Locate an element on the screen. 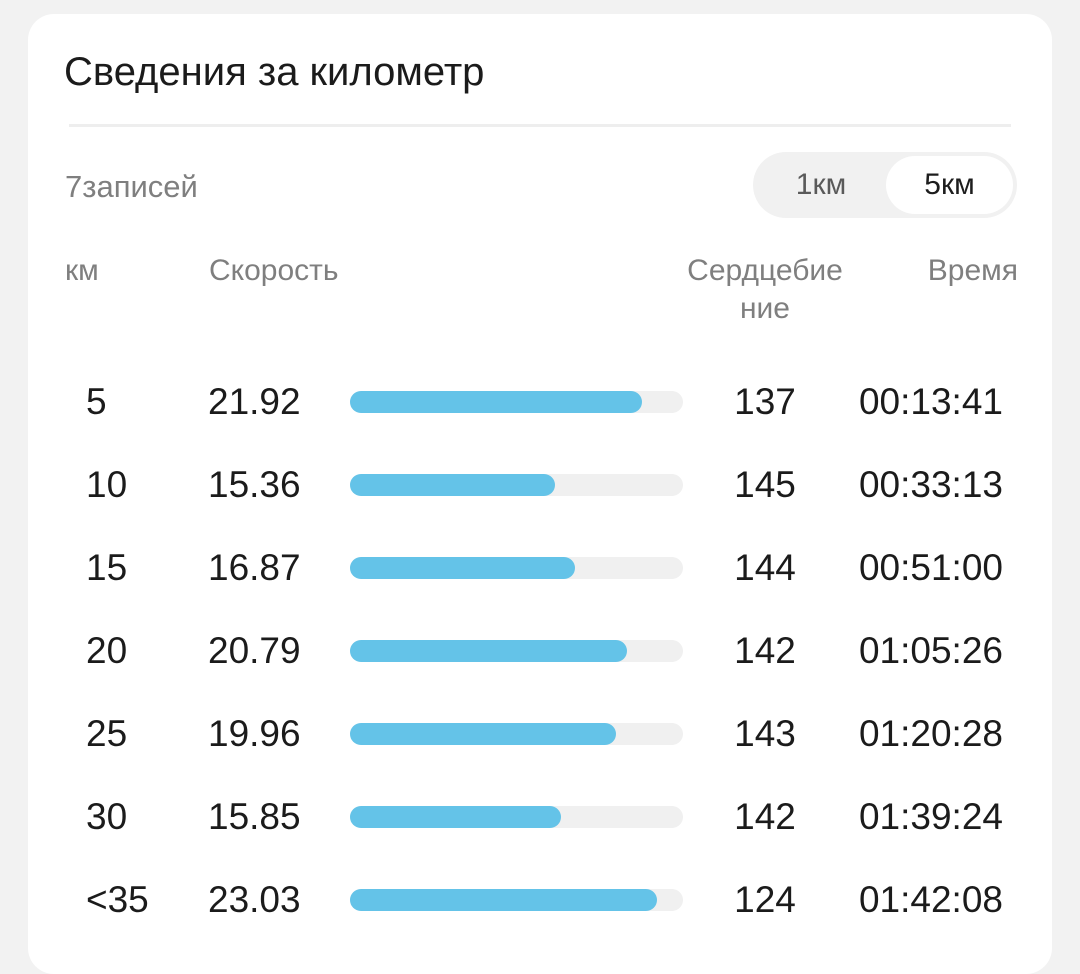 The height and width of the screenshot is (974, 1080). split-time: 01:20:28 is located at coordinates (930, 733).